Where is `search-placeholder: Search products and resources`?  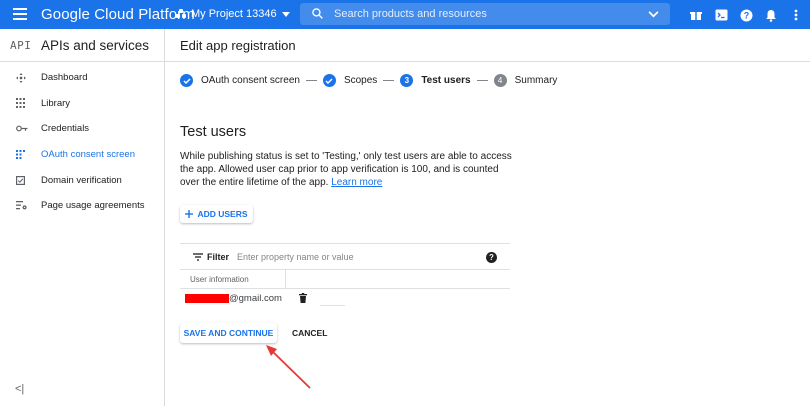
search-placeholder: Search products and resources is located at coordinates (410, 14).